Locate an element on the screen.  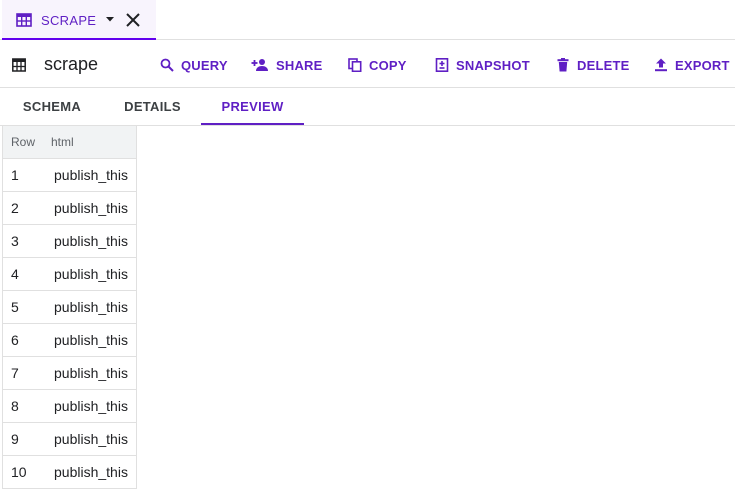
table-row: 8 publish_this is located at coordinates (69, 406).